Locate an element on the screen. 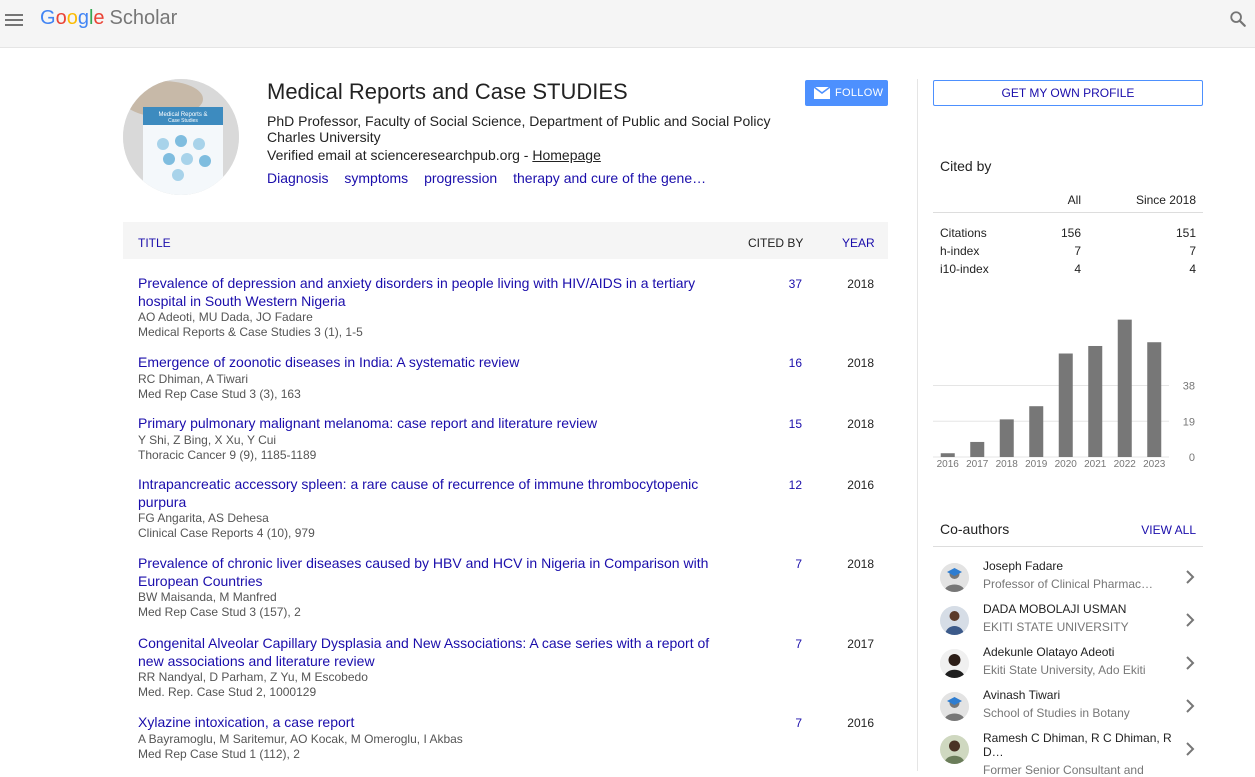 Image resolution: width=1255 pixels, height=777 pixels. chart-bar-2019 is located at coordinates (1036, 431).